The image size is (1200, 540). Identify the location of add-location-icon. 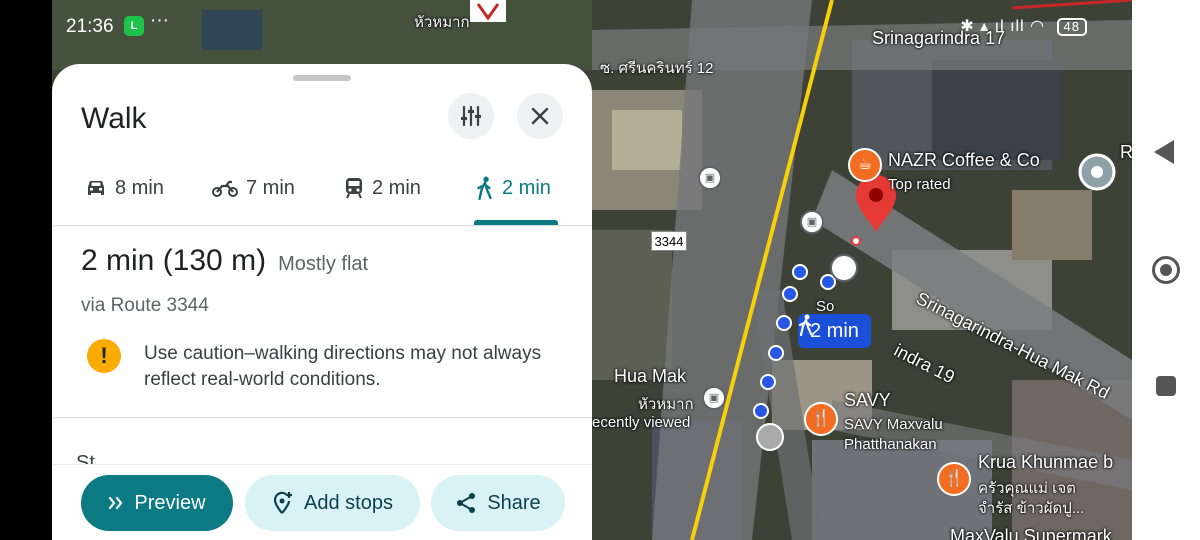
(283, 502).